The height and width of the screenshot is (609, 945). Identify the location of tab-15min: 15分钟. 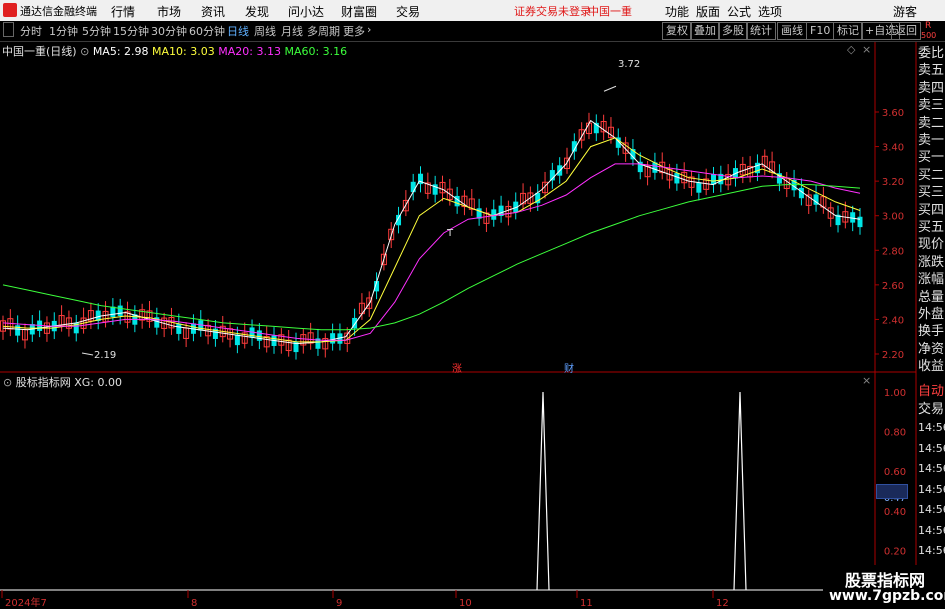
(131, 31).